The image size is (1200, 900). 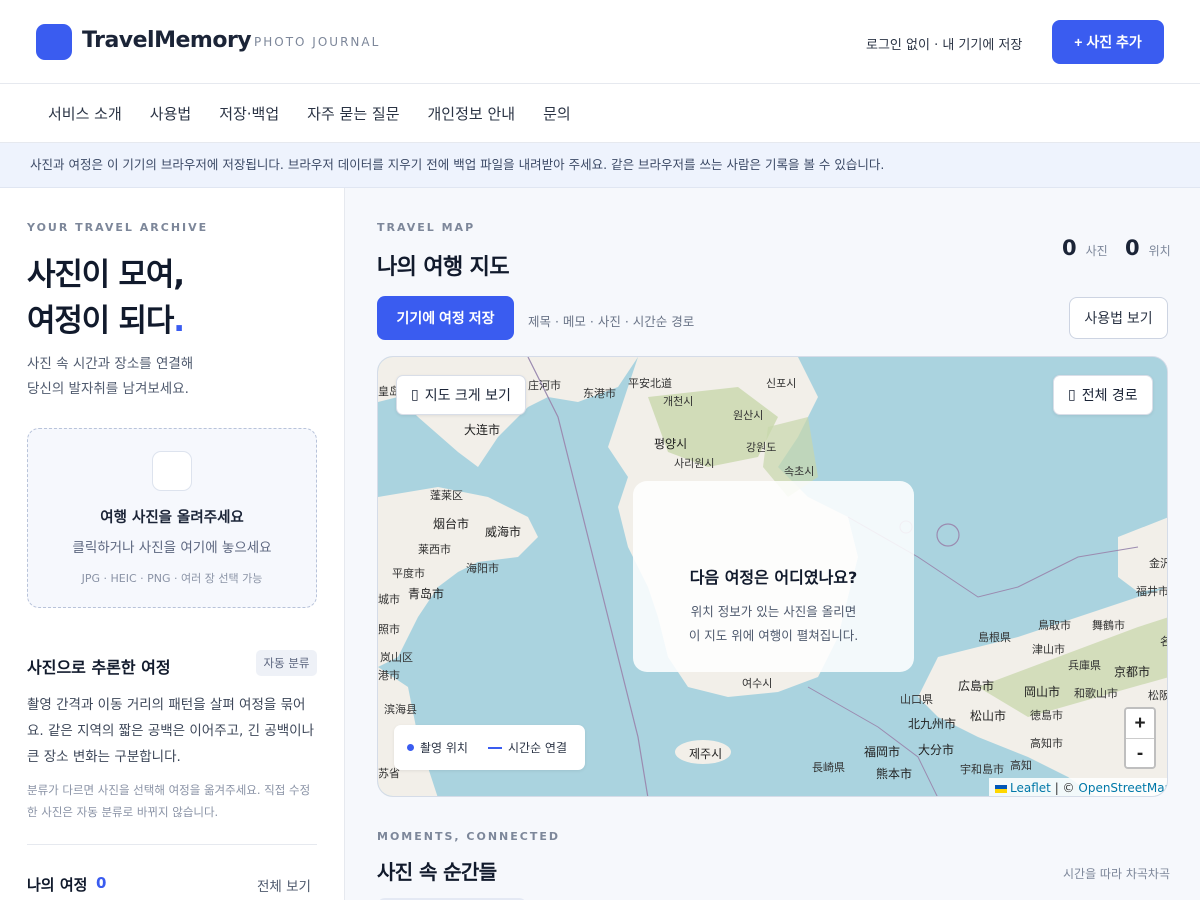 What do you see at coordinates (1159, 251) in the screenshot?
I see `place-count-label: 위치` at bounding box center [1159, 251].